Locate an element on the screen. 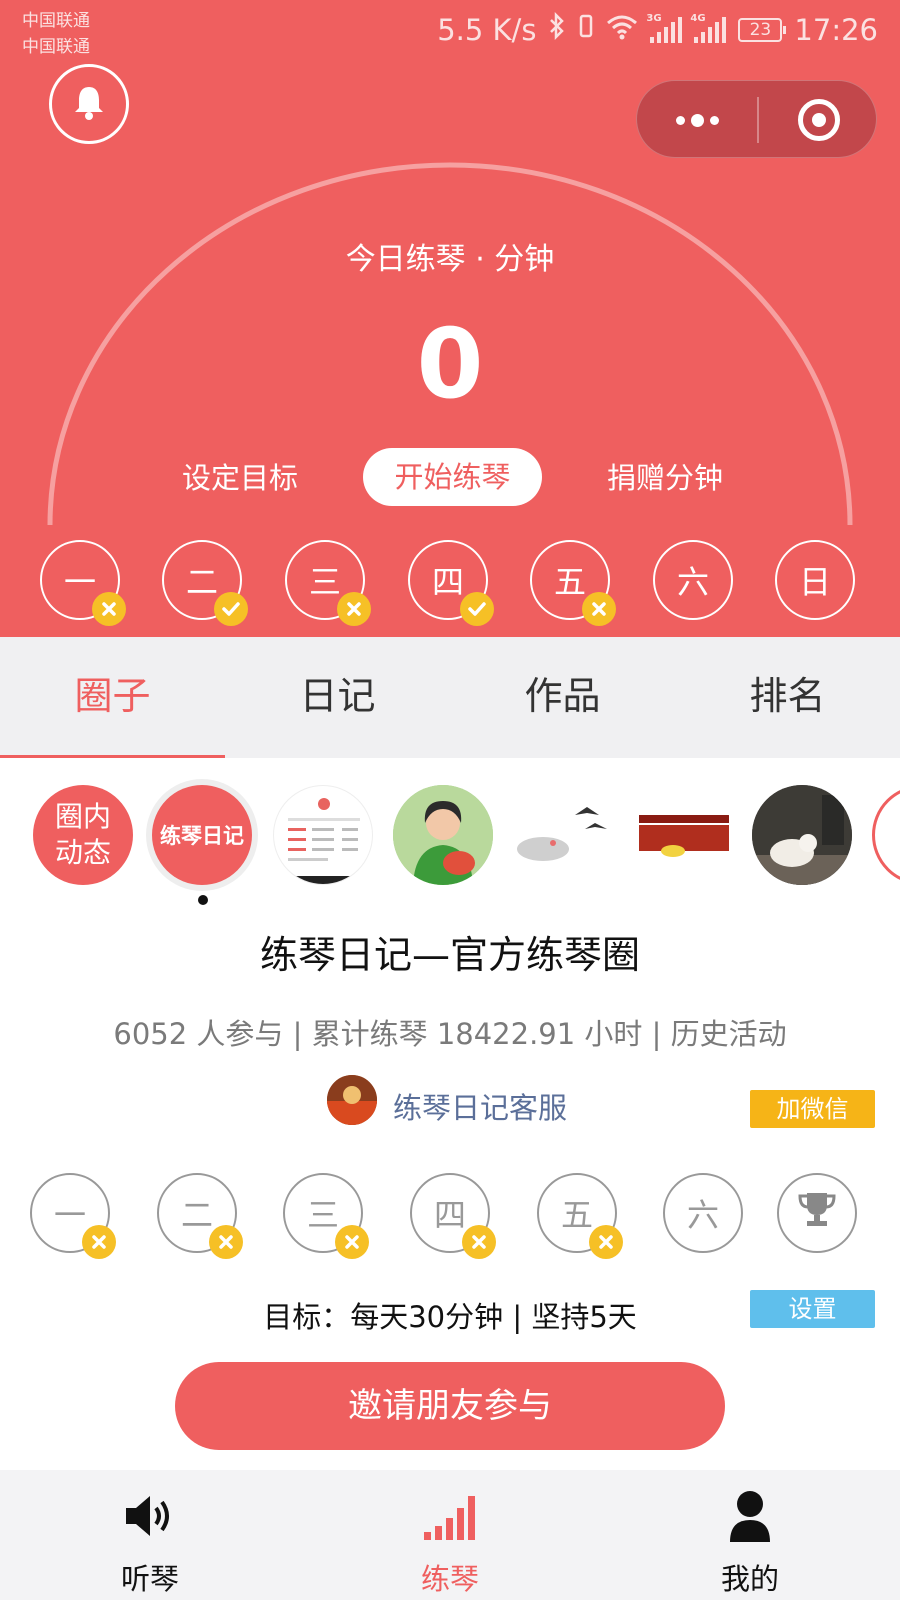 The image size is (900, 1600). goal-day-label: 二 is located at coordinates (196, 1215).